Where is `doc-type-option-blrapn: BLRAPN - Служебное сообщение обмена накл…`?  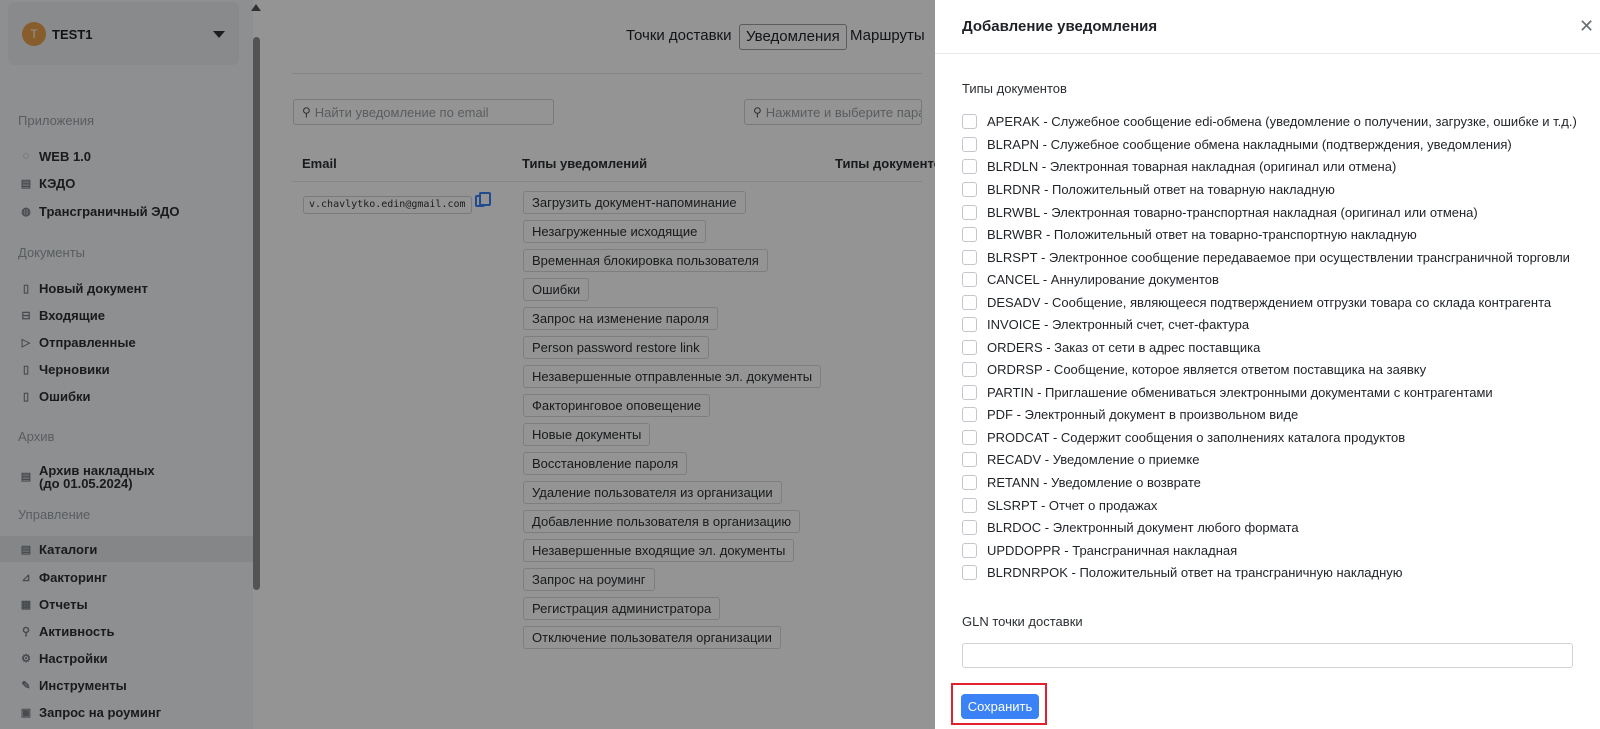
doc-type-option-blrapn: BLRAPN - Служебное сообщение обмена накл… is located at coordinates (1237, 144).